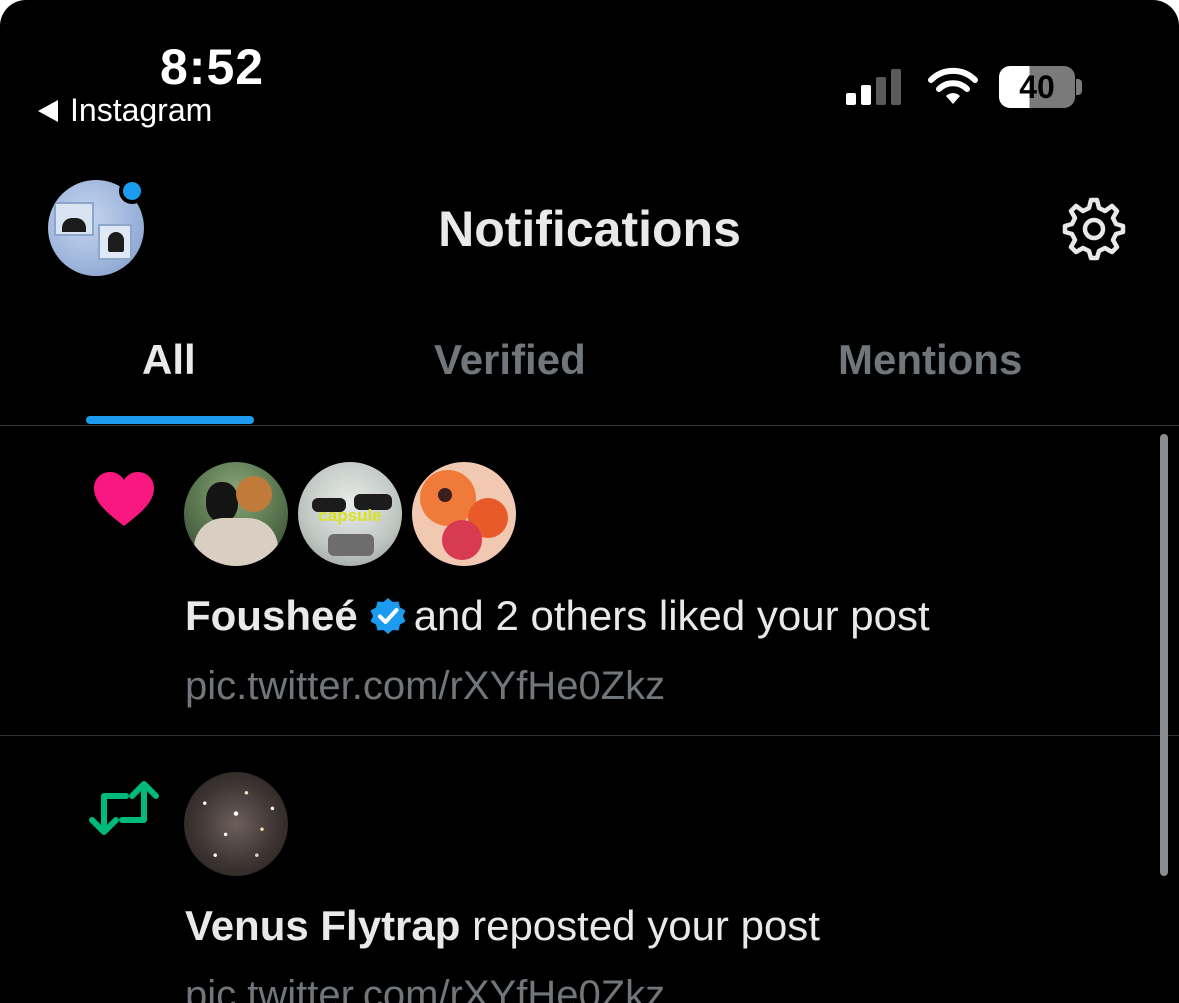 The width and height of the screenshot is (1179, 1003). What do you see at coordinates (1094, 229) in the screenshot?
I see `gear-icon` at bounding box center [1094, 229].